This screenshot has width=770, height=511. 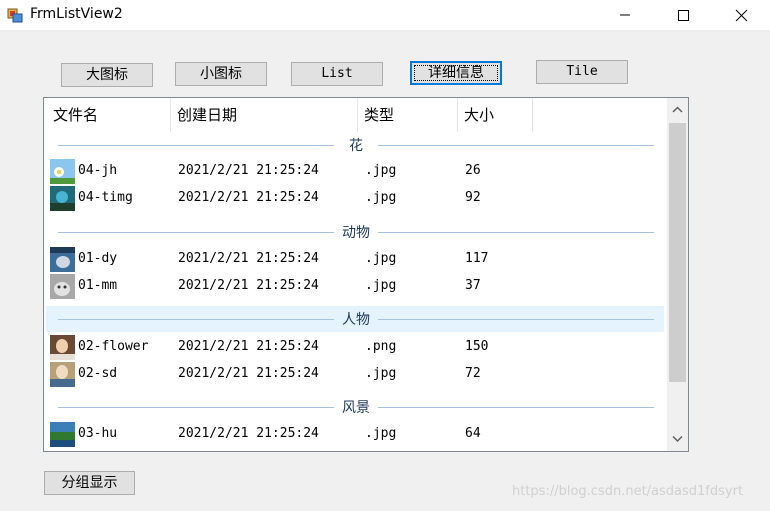 I want to click on item-size: 117, so click(x=477, y=258).